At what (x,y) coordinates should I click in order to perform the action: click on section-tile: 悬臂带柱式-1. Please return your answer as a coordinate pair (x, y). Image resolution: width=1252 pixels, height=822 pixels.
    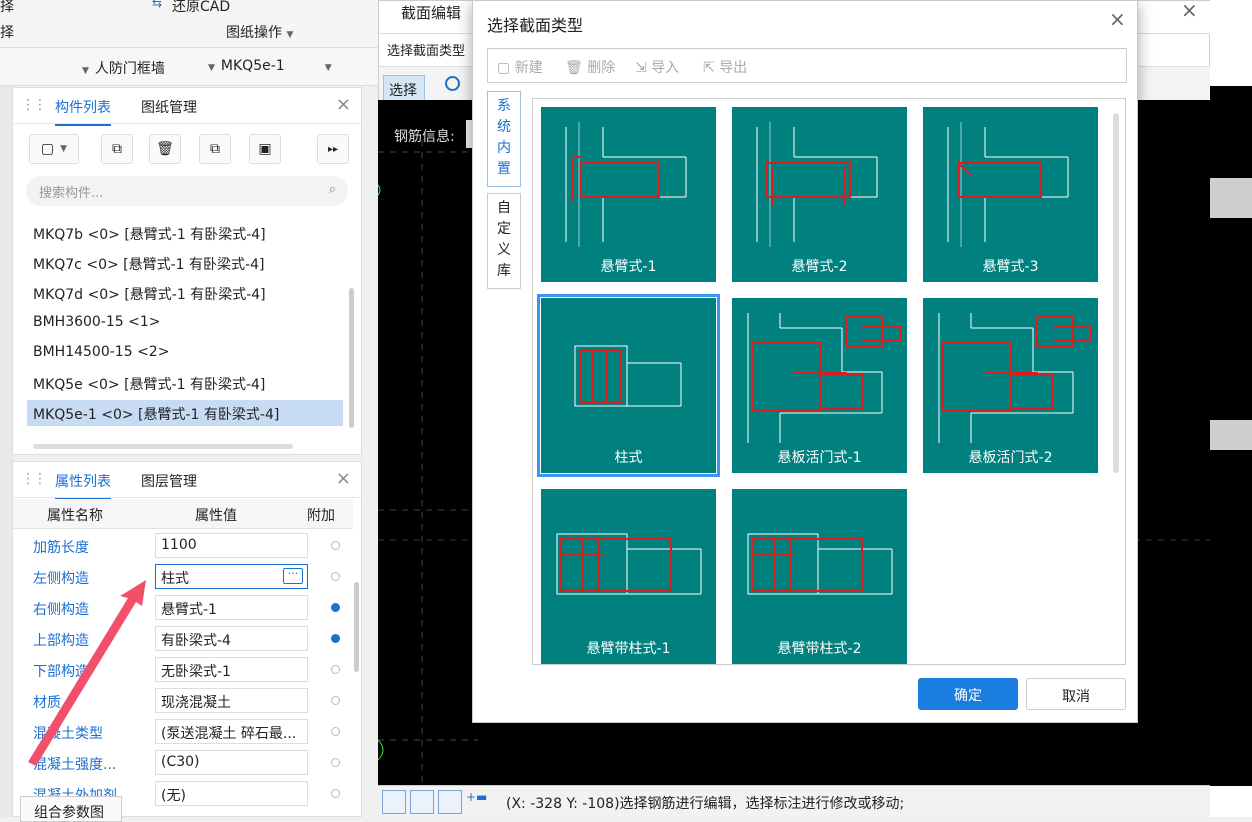
    Looking at the image, I should click on (628, 576).